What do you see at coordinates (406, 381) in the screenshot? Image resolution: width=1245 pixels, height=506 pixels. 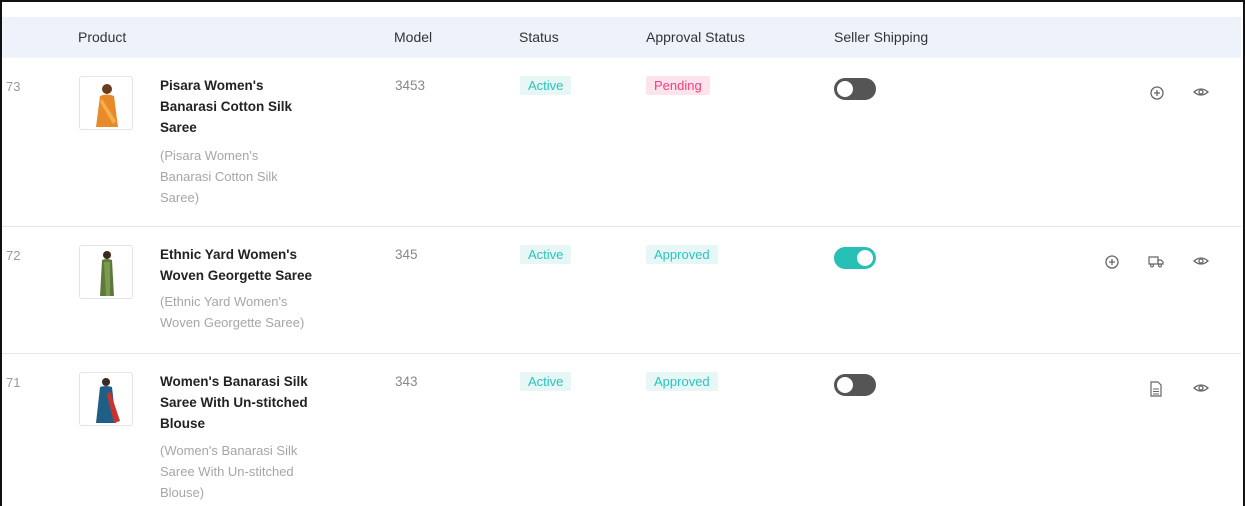 I see `model-value: 343` at bounding box center [406, 381].